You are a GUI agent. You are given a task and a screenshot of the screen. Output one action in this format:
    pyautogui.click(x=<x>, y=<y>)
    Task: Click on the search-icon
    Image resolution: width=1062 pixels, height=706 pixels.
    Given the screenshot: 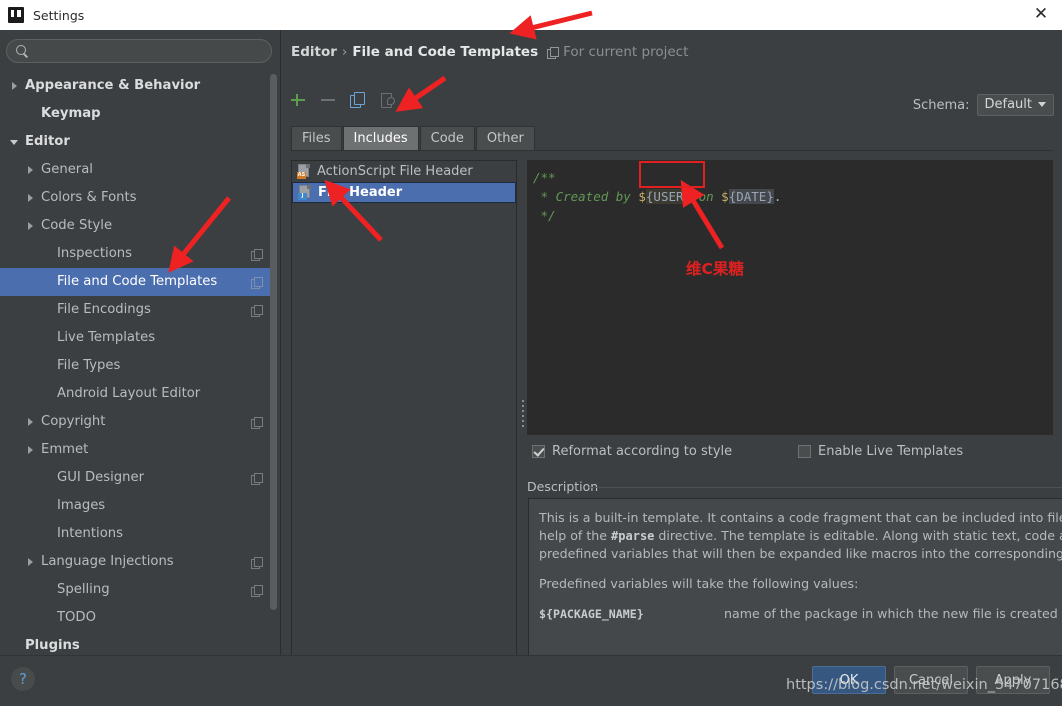 What is the action you would take?
    pyautogui.click(x=22, y=51)
    